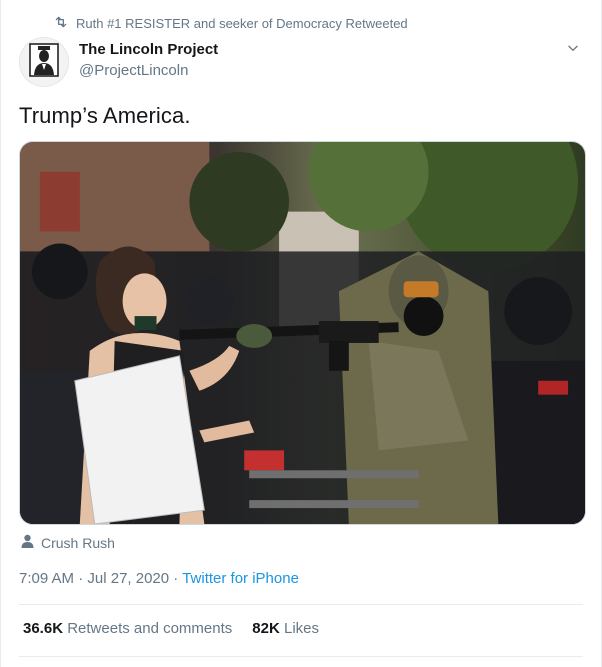 The image size is (602, 667). I want to click on likes-stat: 82K Likes, so click(285, 628).